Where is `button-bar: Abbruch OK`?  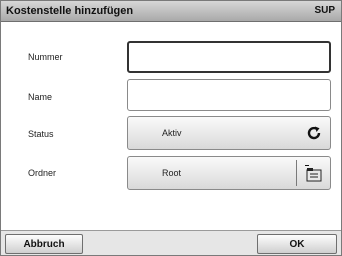
button-bar: Abbruch OK is located at coordinates (171, 242).